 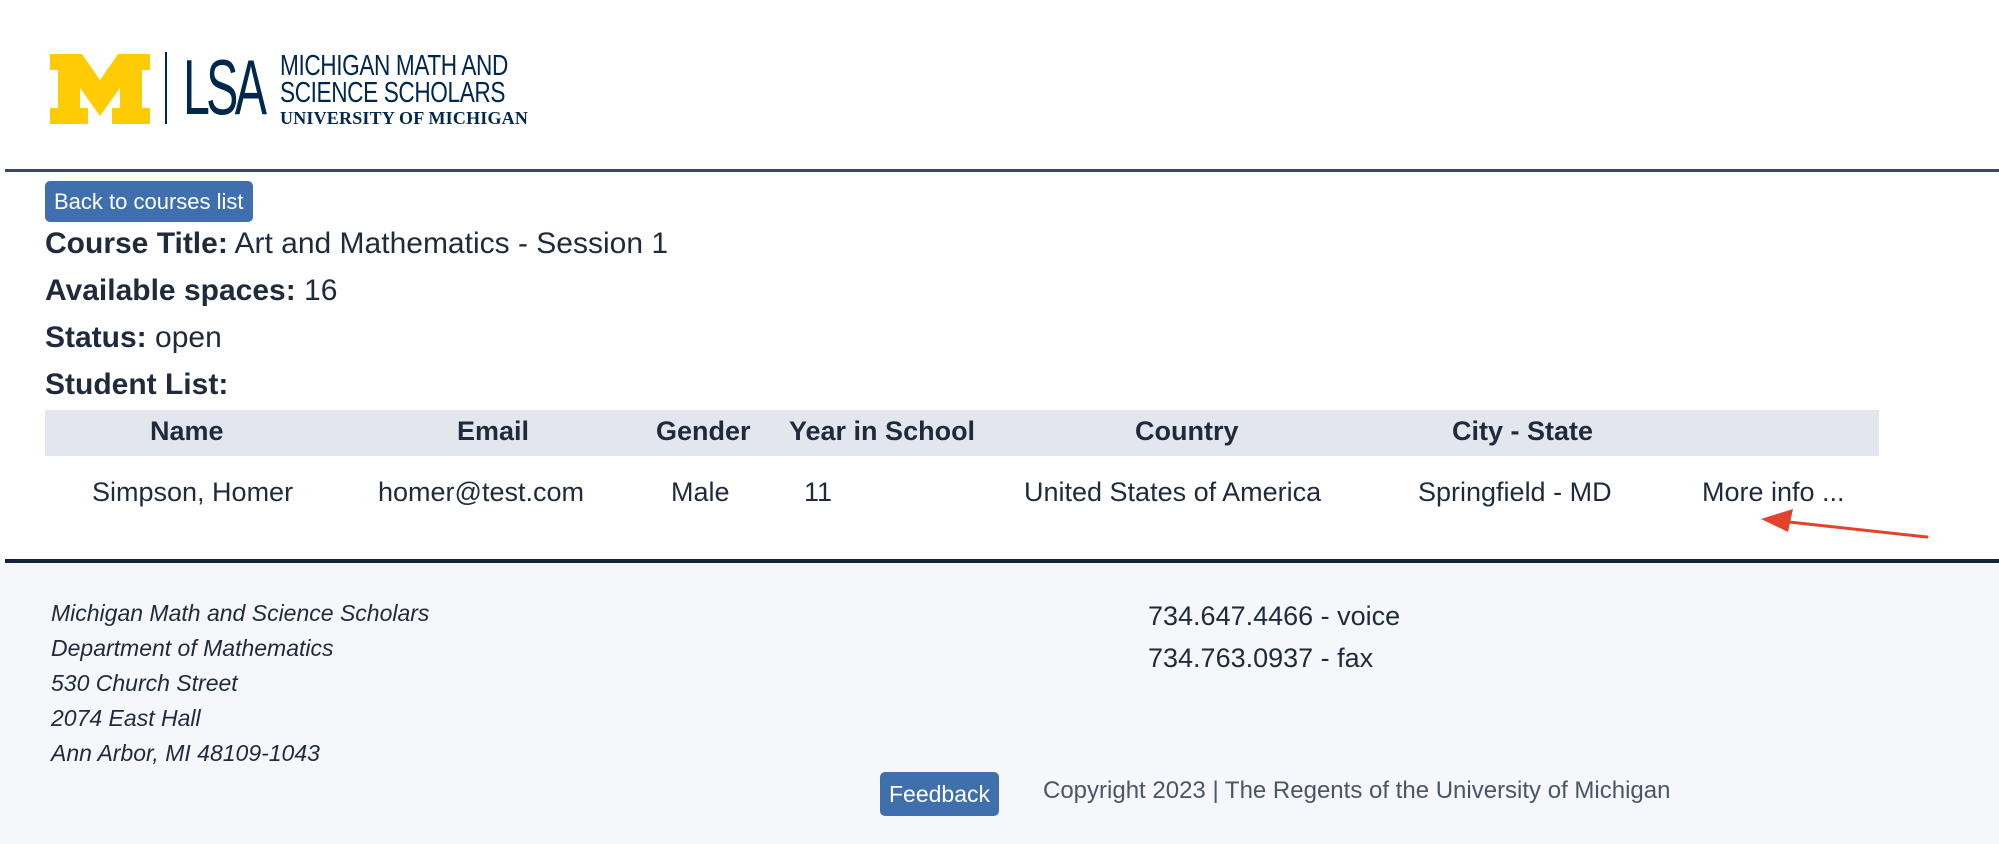 I want to click on status-value: open, so click(x=188, y=337).